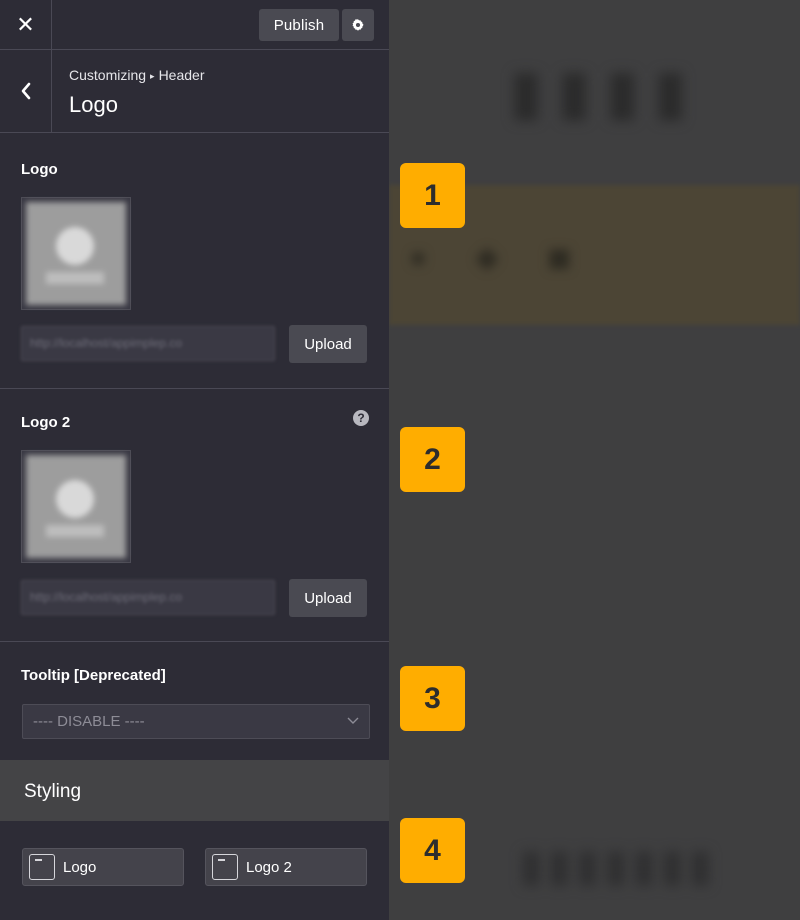 Image resolution: width=800 pixels, height=920 pixels. I want to click on logo-thumbnail, so click(76, 253).